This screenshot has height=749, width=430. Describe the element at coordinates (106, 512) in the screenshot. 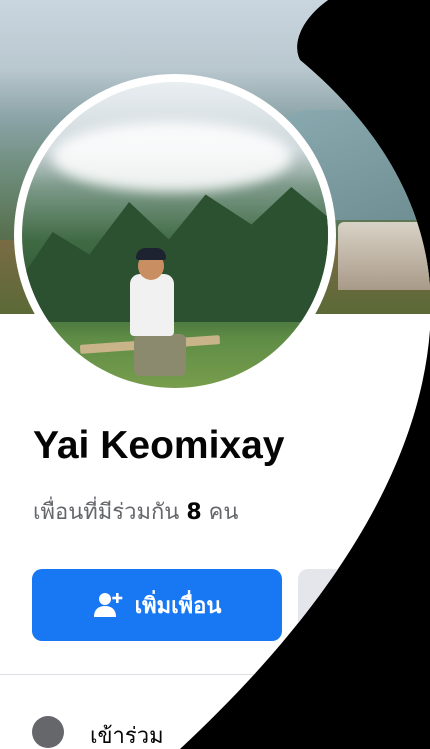

I see `mutual-friends-prefix: เพื่อนที่มีร่วมกัน` at that location.